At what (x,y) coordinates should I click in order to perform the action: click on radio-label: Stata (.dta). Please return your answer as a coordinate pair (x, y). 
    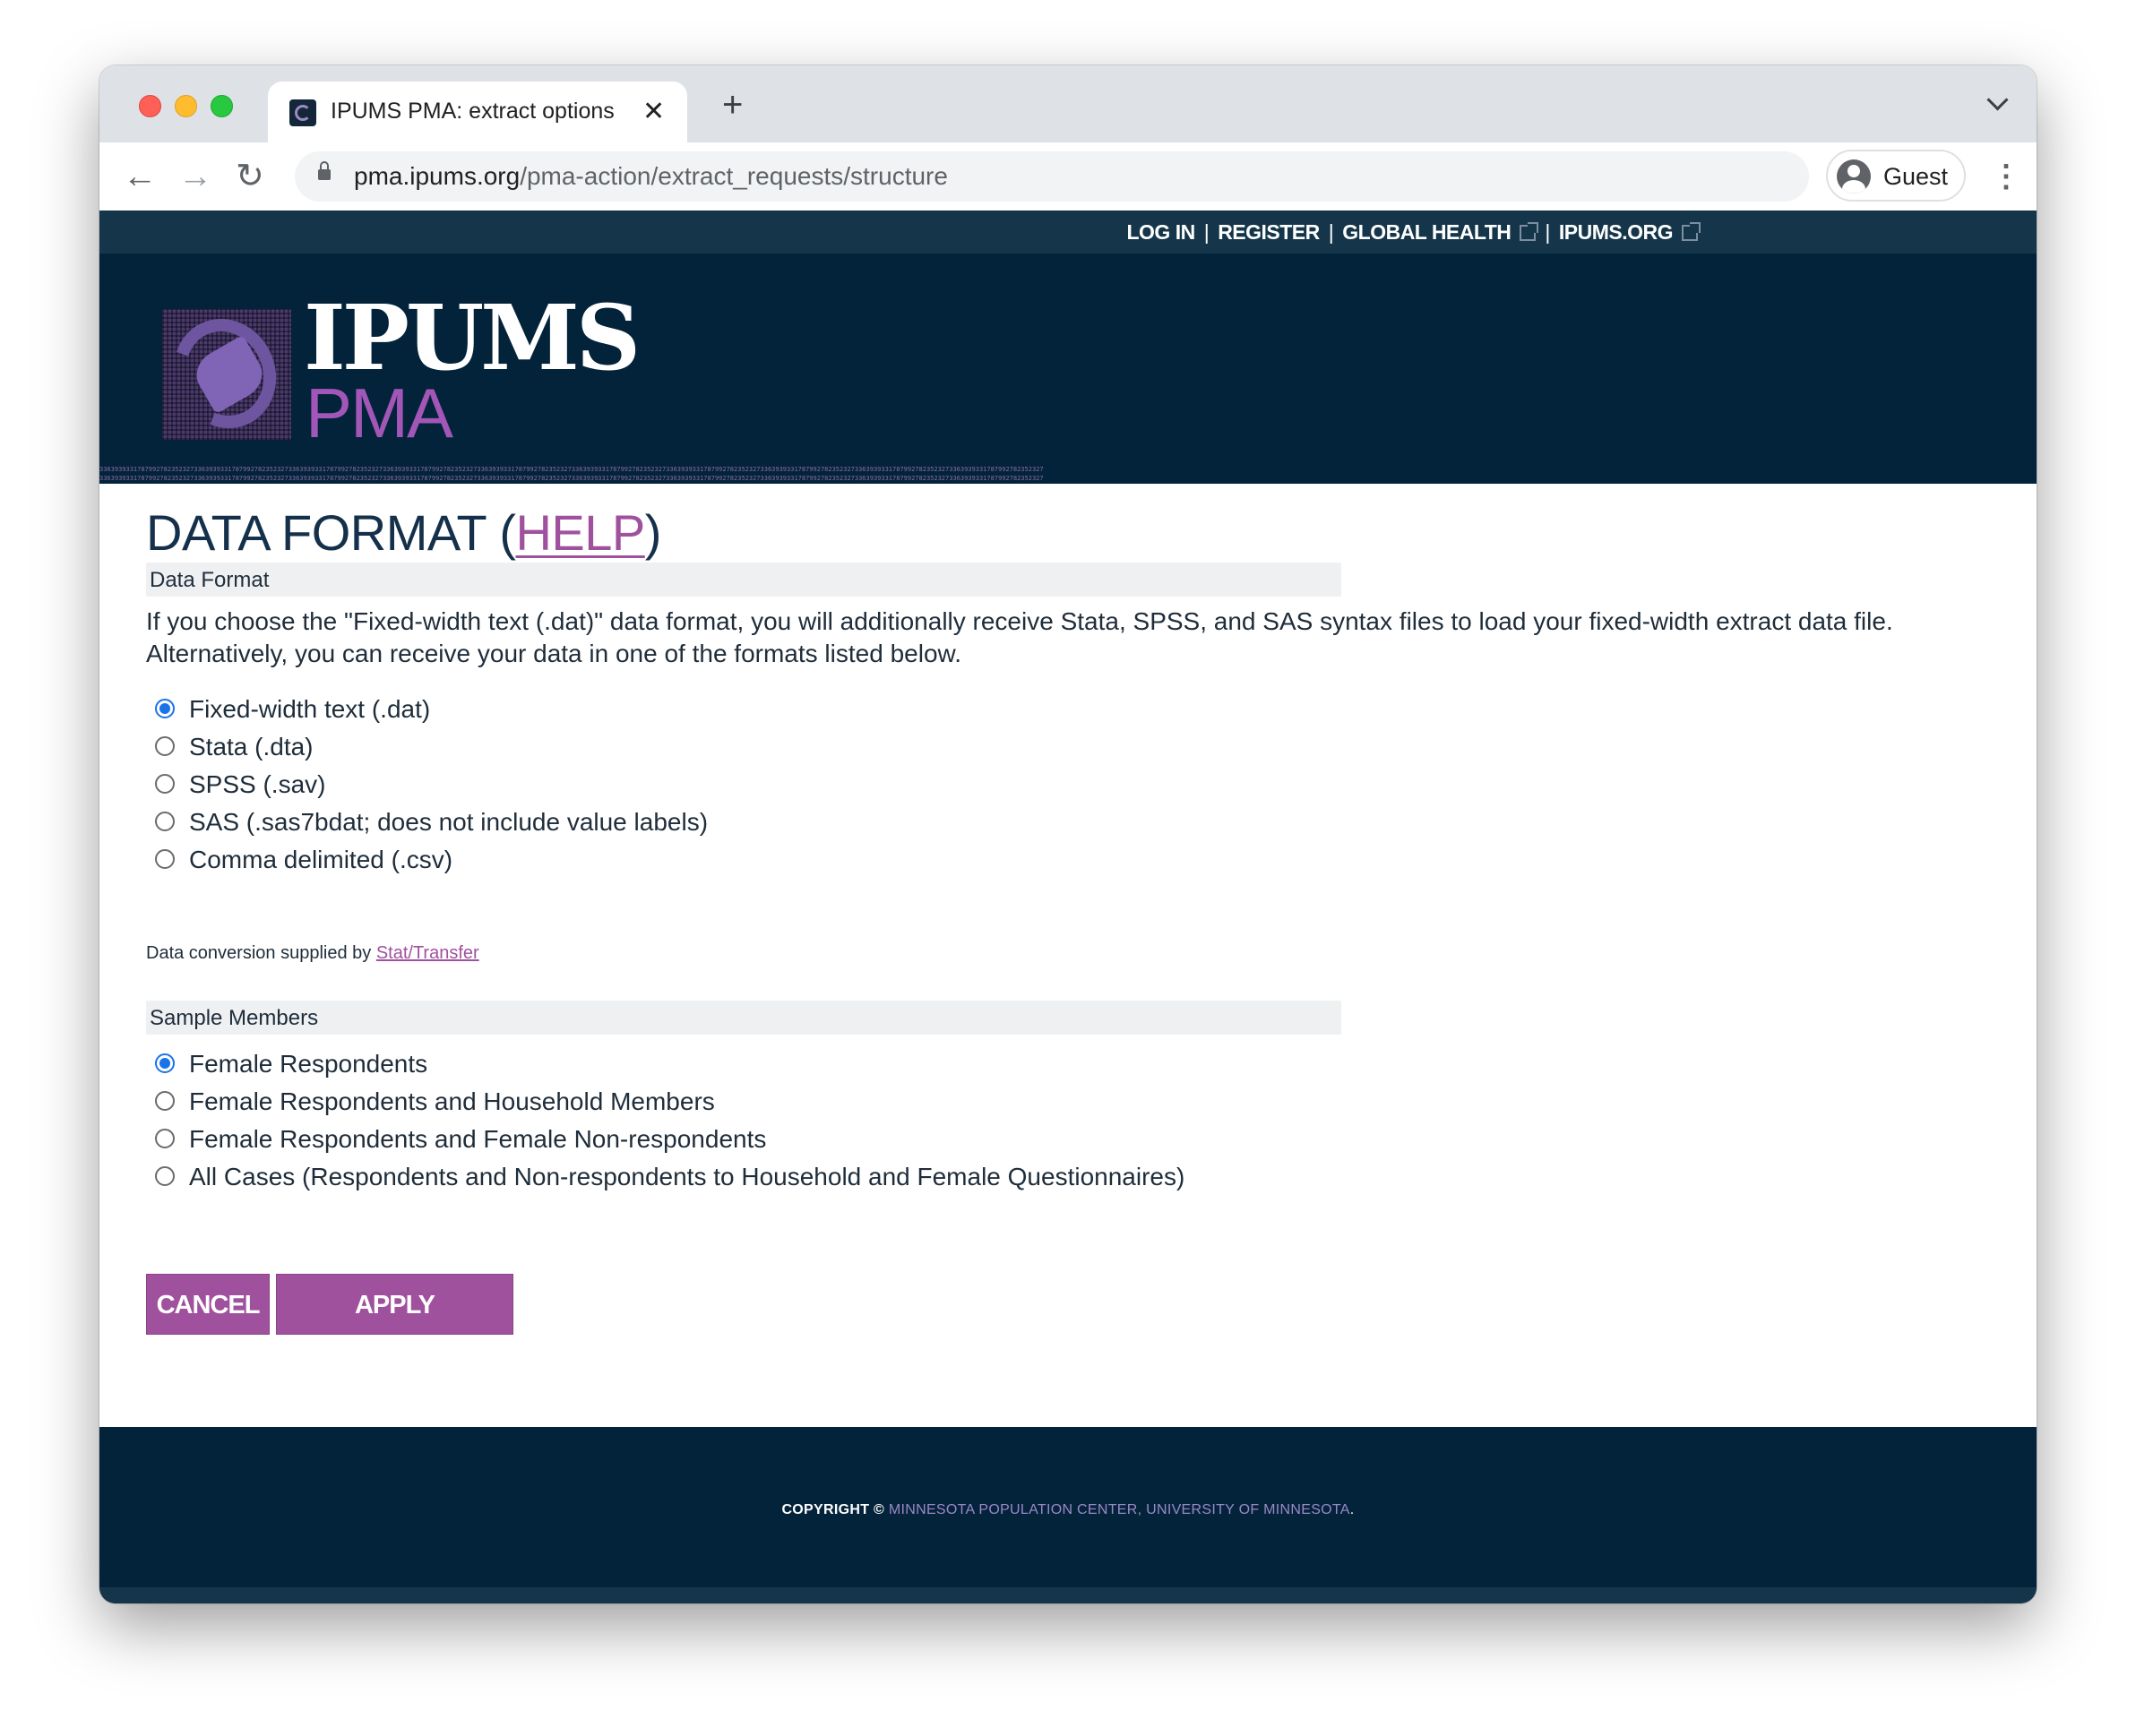
    Looking at the image, I should click on (251, 747).